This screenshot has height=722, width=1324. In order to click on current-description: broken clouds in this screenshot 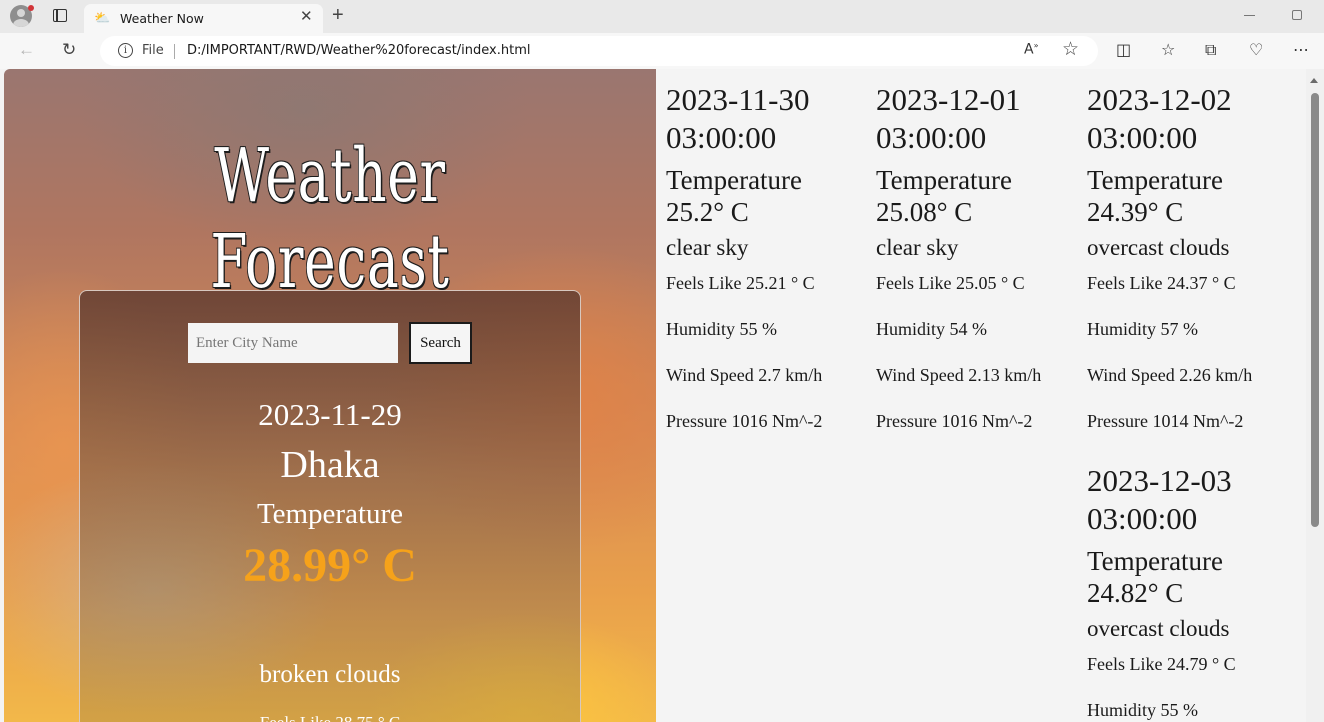, I will do `click(330, 674)`.